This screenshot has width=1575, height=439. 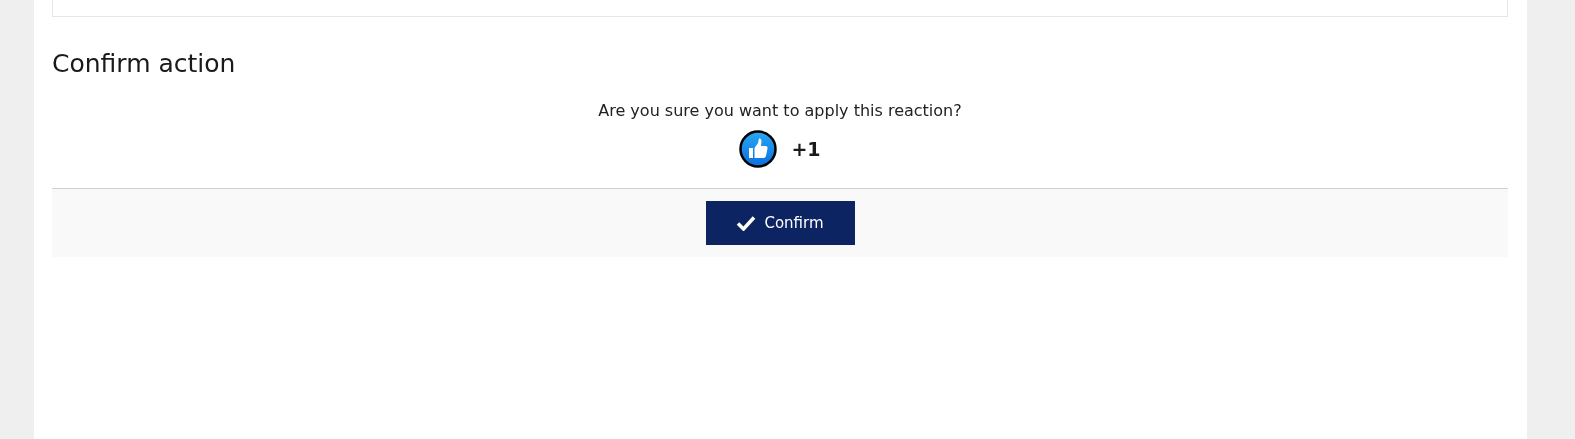 I want to click on reaction-label: +1, so click(x=806, y=149).